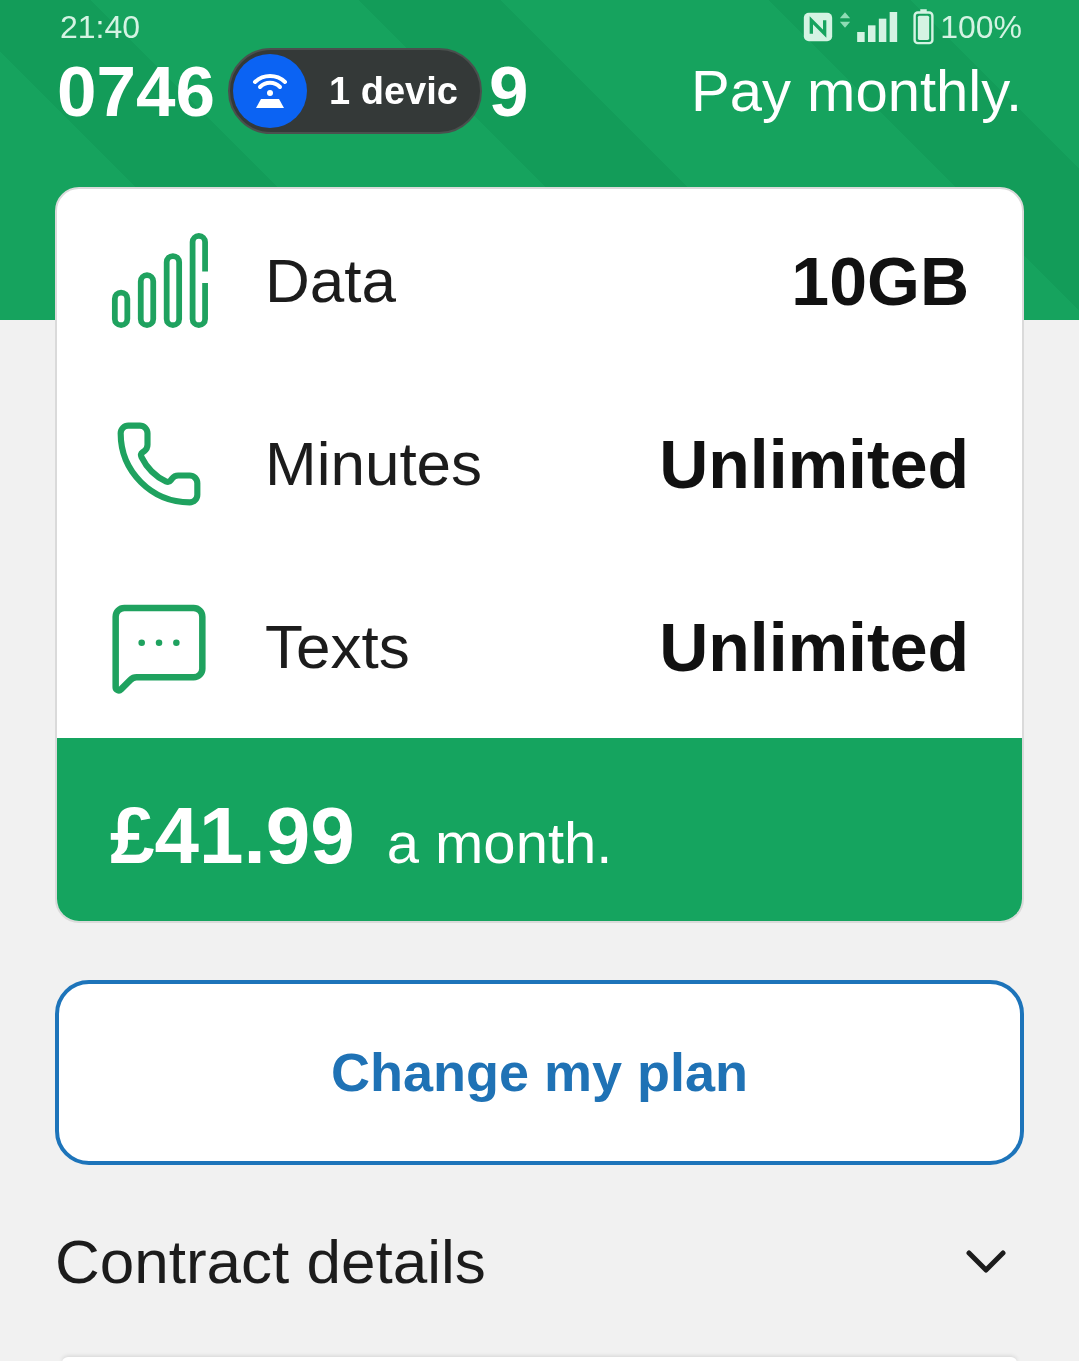 Image resolution: width=1079 pixels, height=1361 pixels. Describe the element at coordinates (499, 843) in the screenshot. I see `price-period: a month.` at that location.